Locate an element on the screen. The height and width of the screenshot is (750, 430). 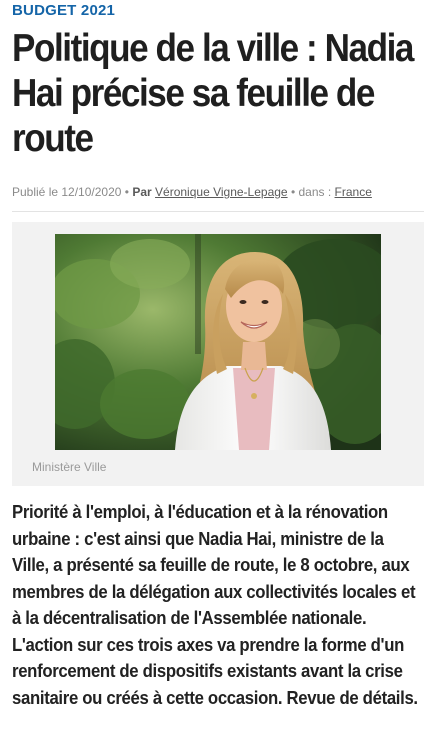
photo-credit: Ministère Ville is located at coordinates (69, 467).